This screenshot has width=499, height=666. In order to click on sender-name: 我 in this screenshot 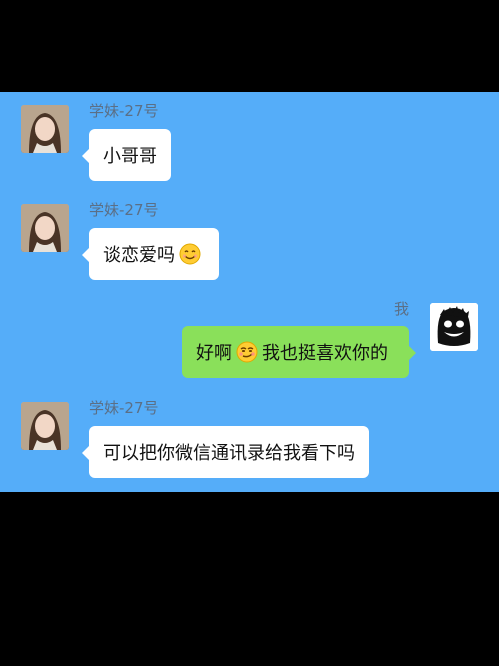, I will do `click(402, 309)`.